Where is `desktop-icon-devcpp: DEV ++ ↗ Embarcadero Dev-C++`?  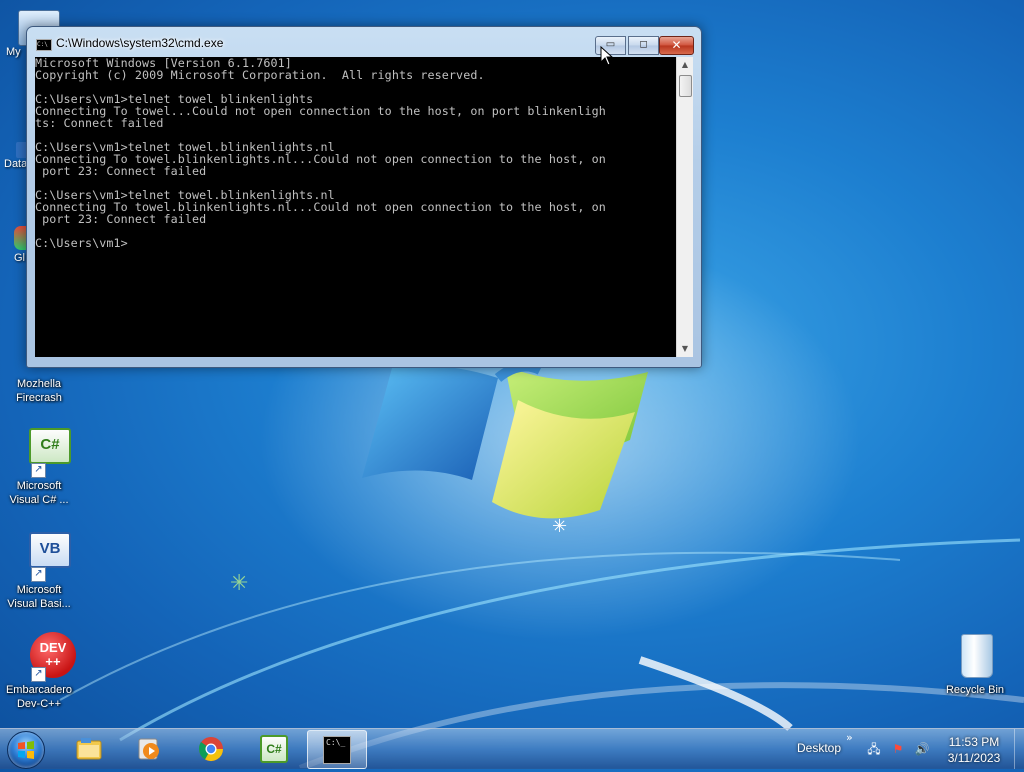
desktop-icon-devcpp: DEV ++ ↗ Embarcadero Dev-C++ is located at coordinates (39, 671).